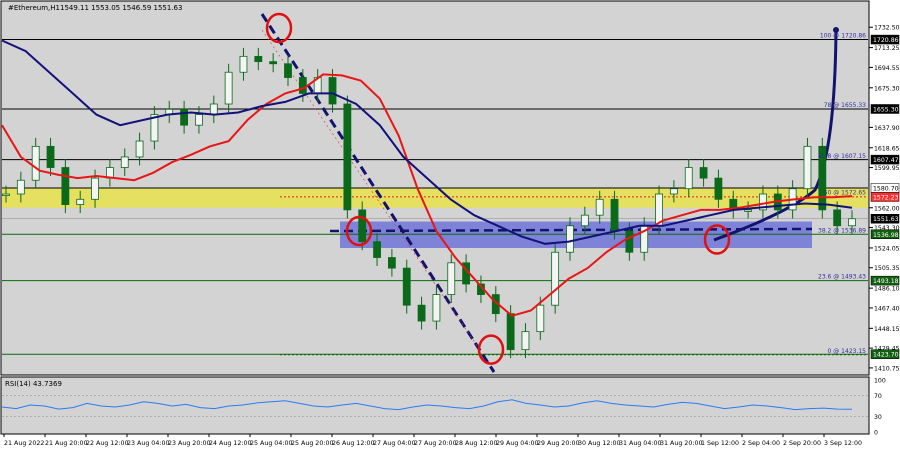 The image size is (900, 450). What do you see at coordinates (887, 268) in the screenshot?
I see `price-tick-label: 1505.35` at bounding box center [887, 268].